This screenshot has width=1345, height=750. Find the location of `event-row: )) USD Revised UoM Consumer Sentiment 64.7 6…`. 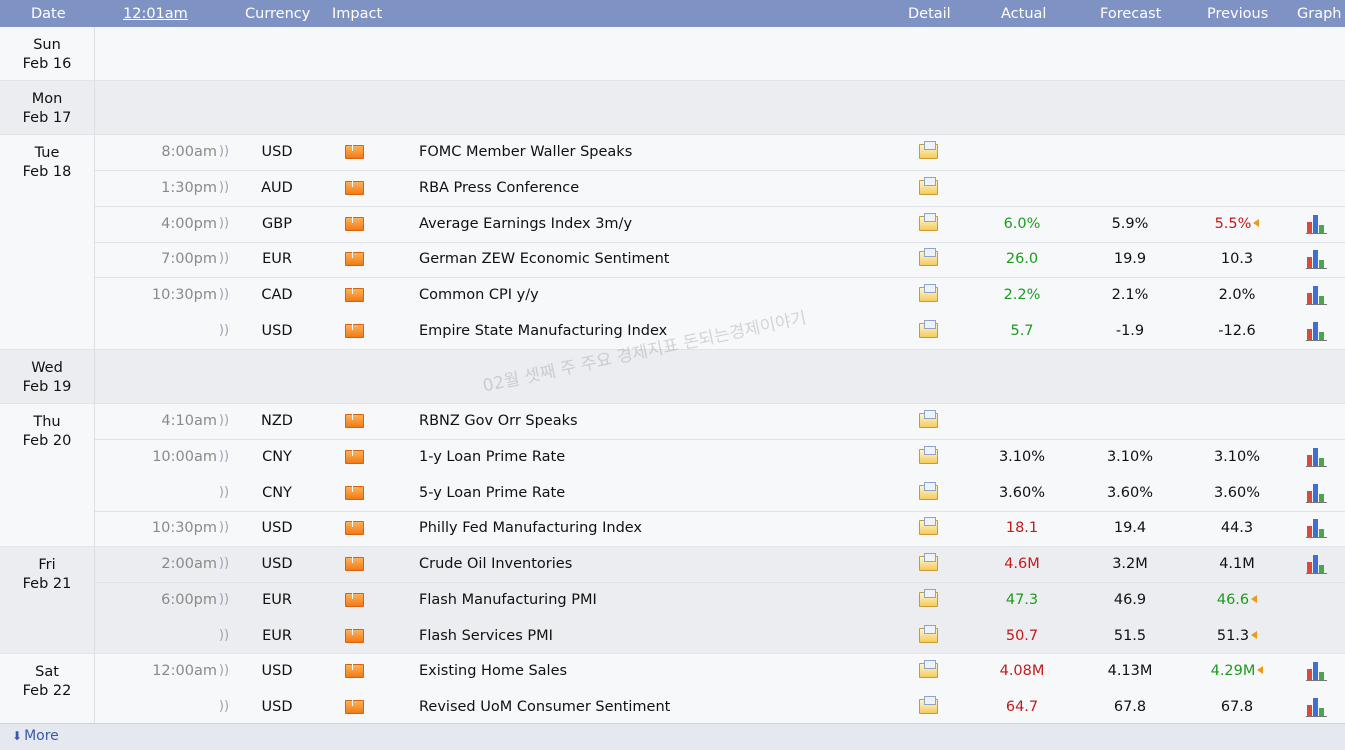

event-row: )) USD Revised UoM Consumer Sentiment 64.7 6… is located at coordinates (720, 708).